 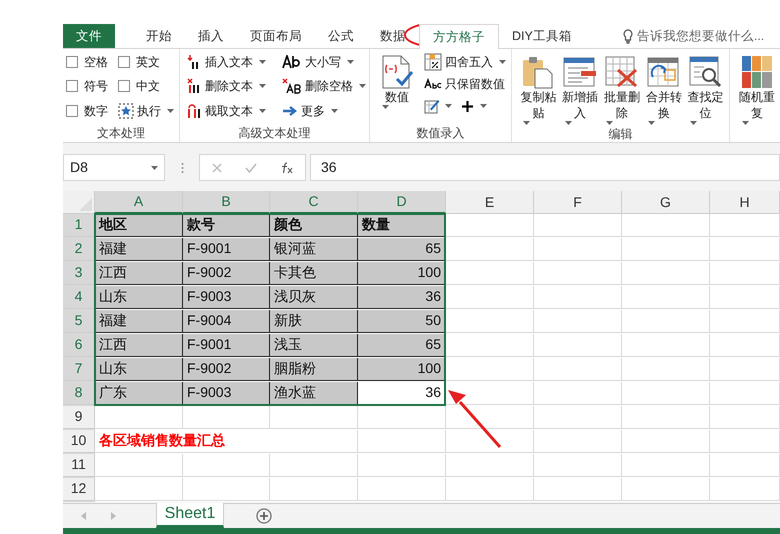 I want to click on column-header: A, so click(x=139, y=202).